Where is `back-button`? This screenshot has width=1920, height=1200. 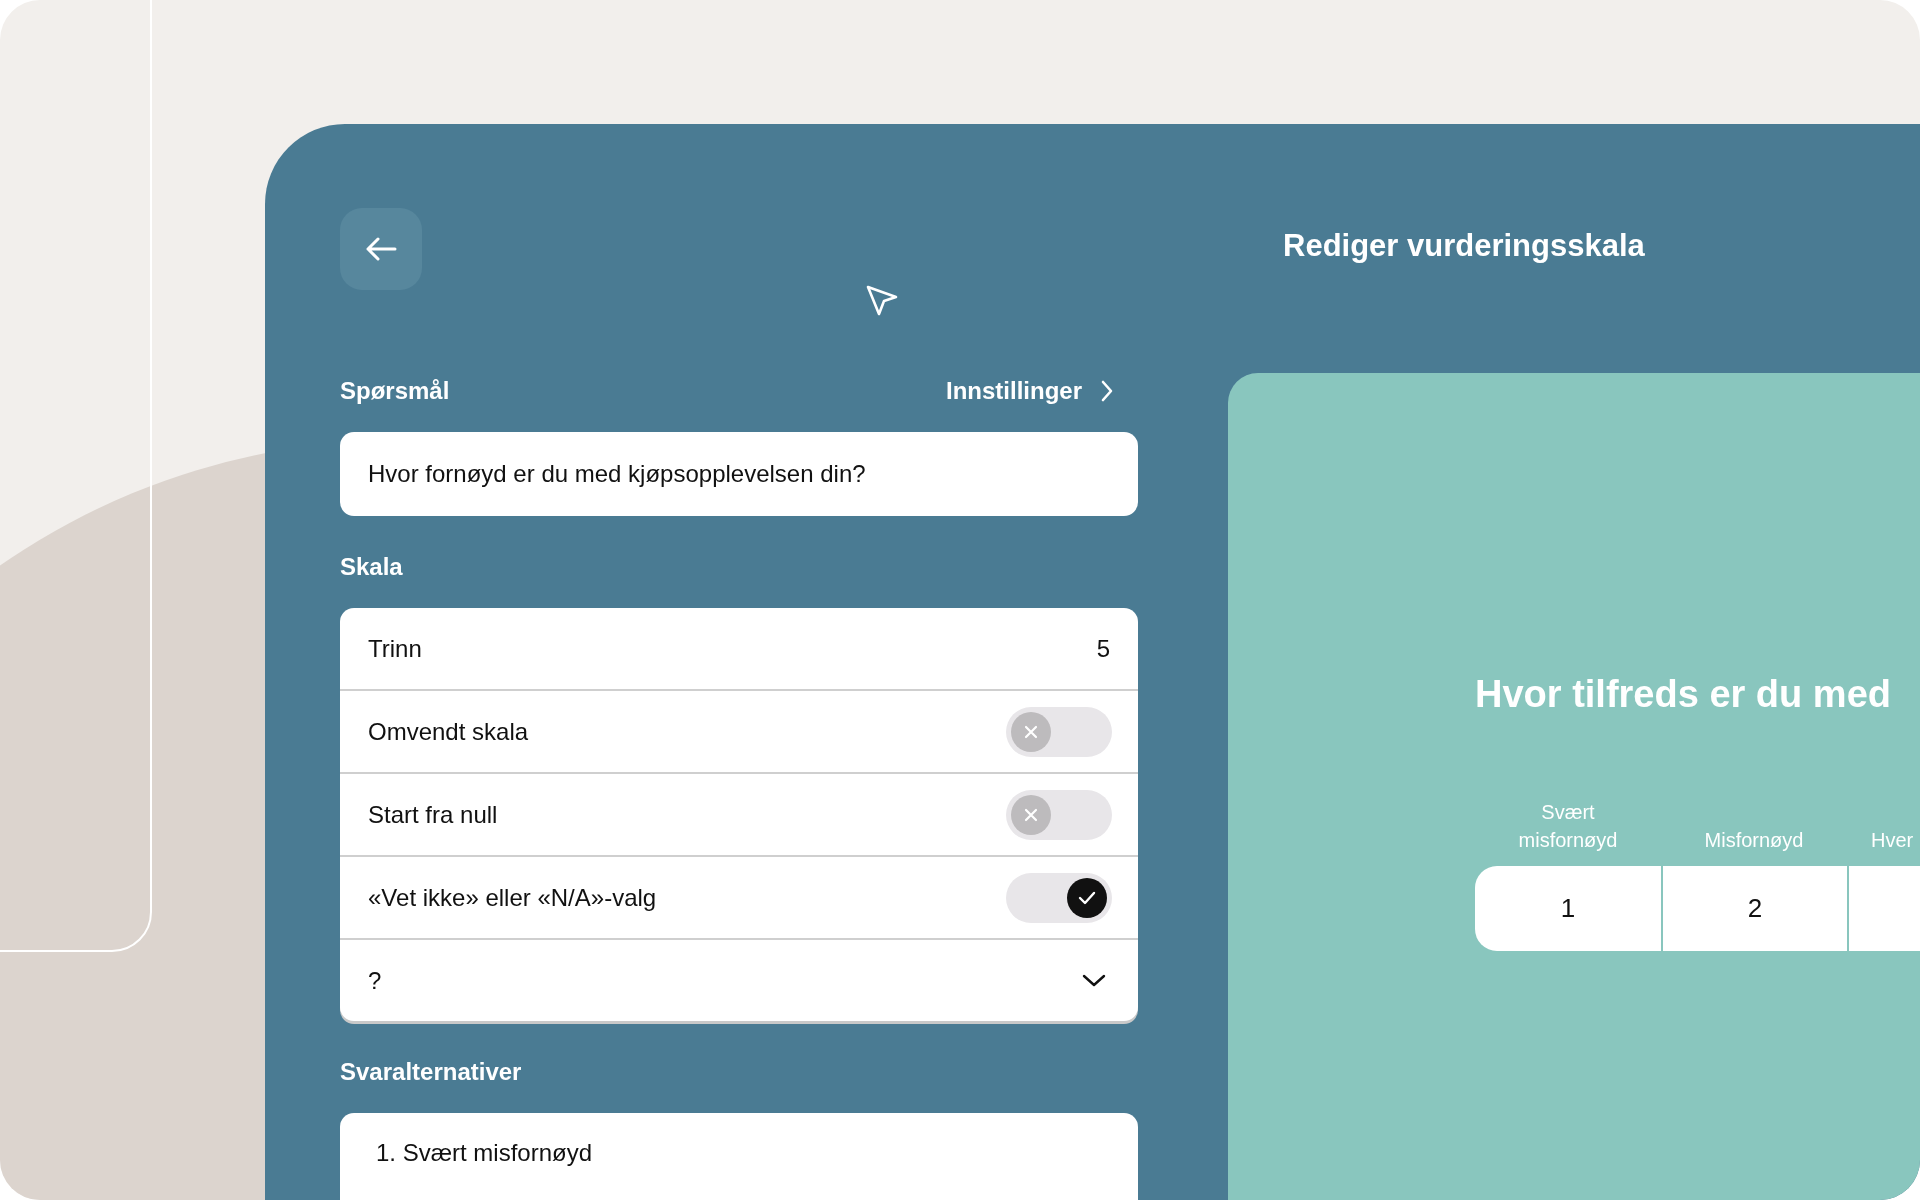
back-button is located at coordinates (381, 249).